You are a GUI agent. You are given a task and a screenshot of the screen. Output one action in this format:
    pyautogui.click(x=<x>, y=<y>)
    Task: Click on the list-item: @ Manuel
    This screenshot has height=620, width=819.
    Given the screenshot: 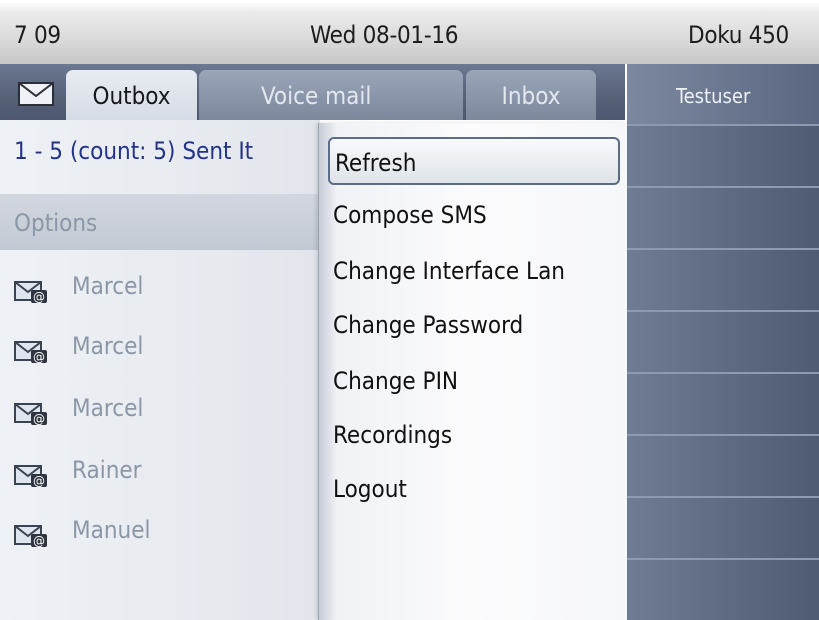 What is the action you would take?
    pyautogui.click(x=160, y=534)
    